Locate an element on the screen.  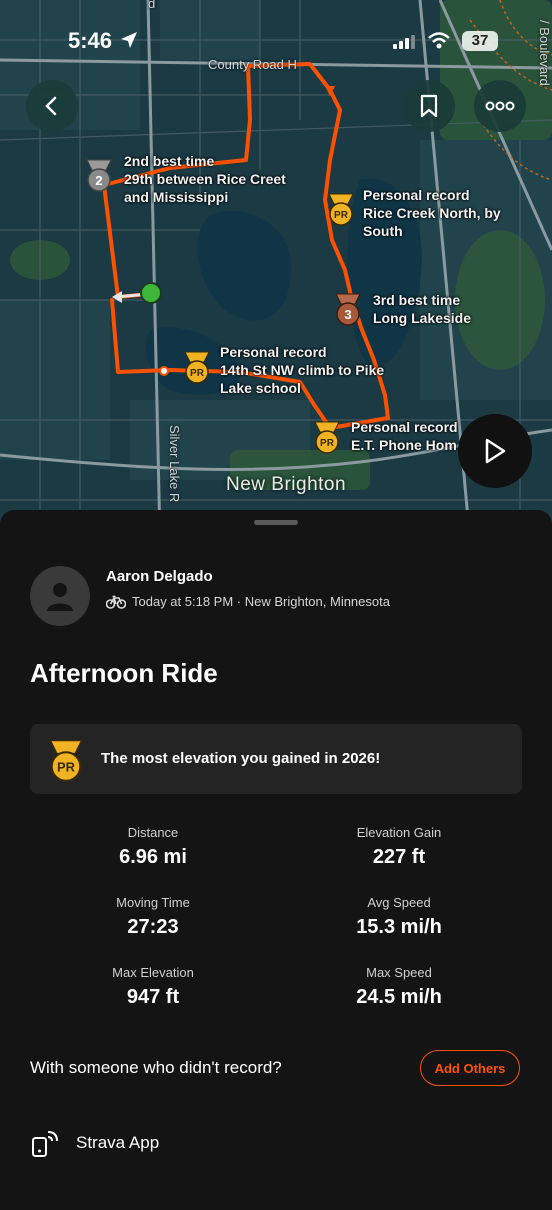
sheet-drag-handle is located at coordinates (276, 522).